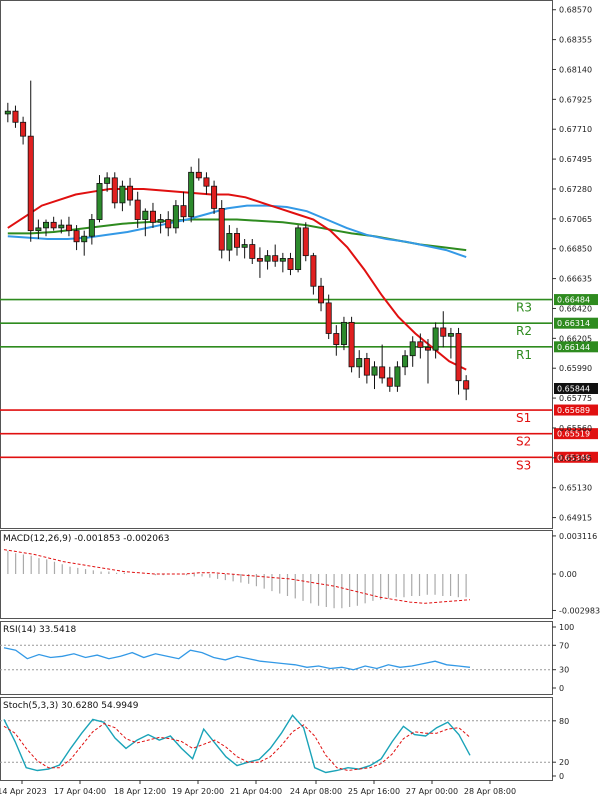 The image size is (600, 800). Describe the element at coordinates (566, 627) in the screenshot. I see `rsi-tick-label: 100` at that location.